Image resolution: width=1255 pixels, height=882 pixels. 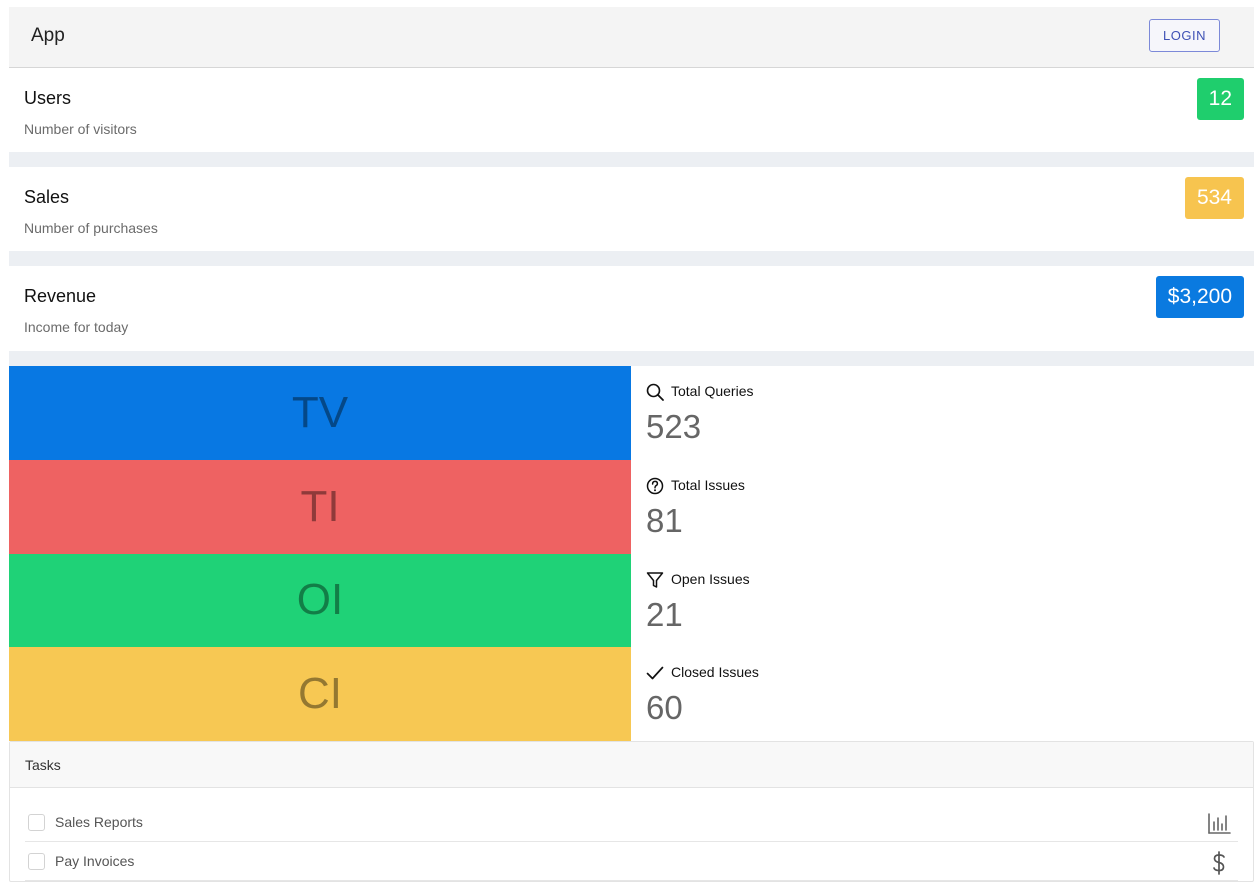 I want to click on metric-total-queries: Total Queries 523, so click(x=942, y=413).